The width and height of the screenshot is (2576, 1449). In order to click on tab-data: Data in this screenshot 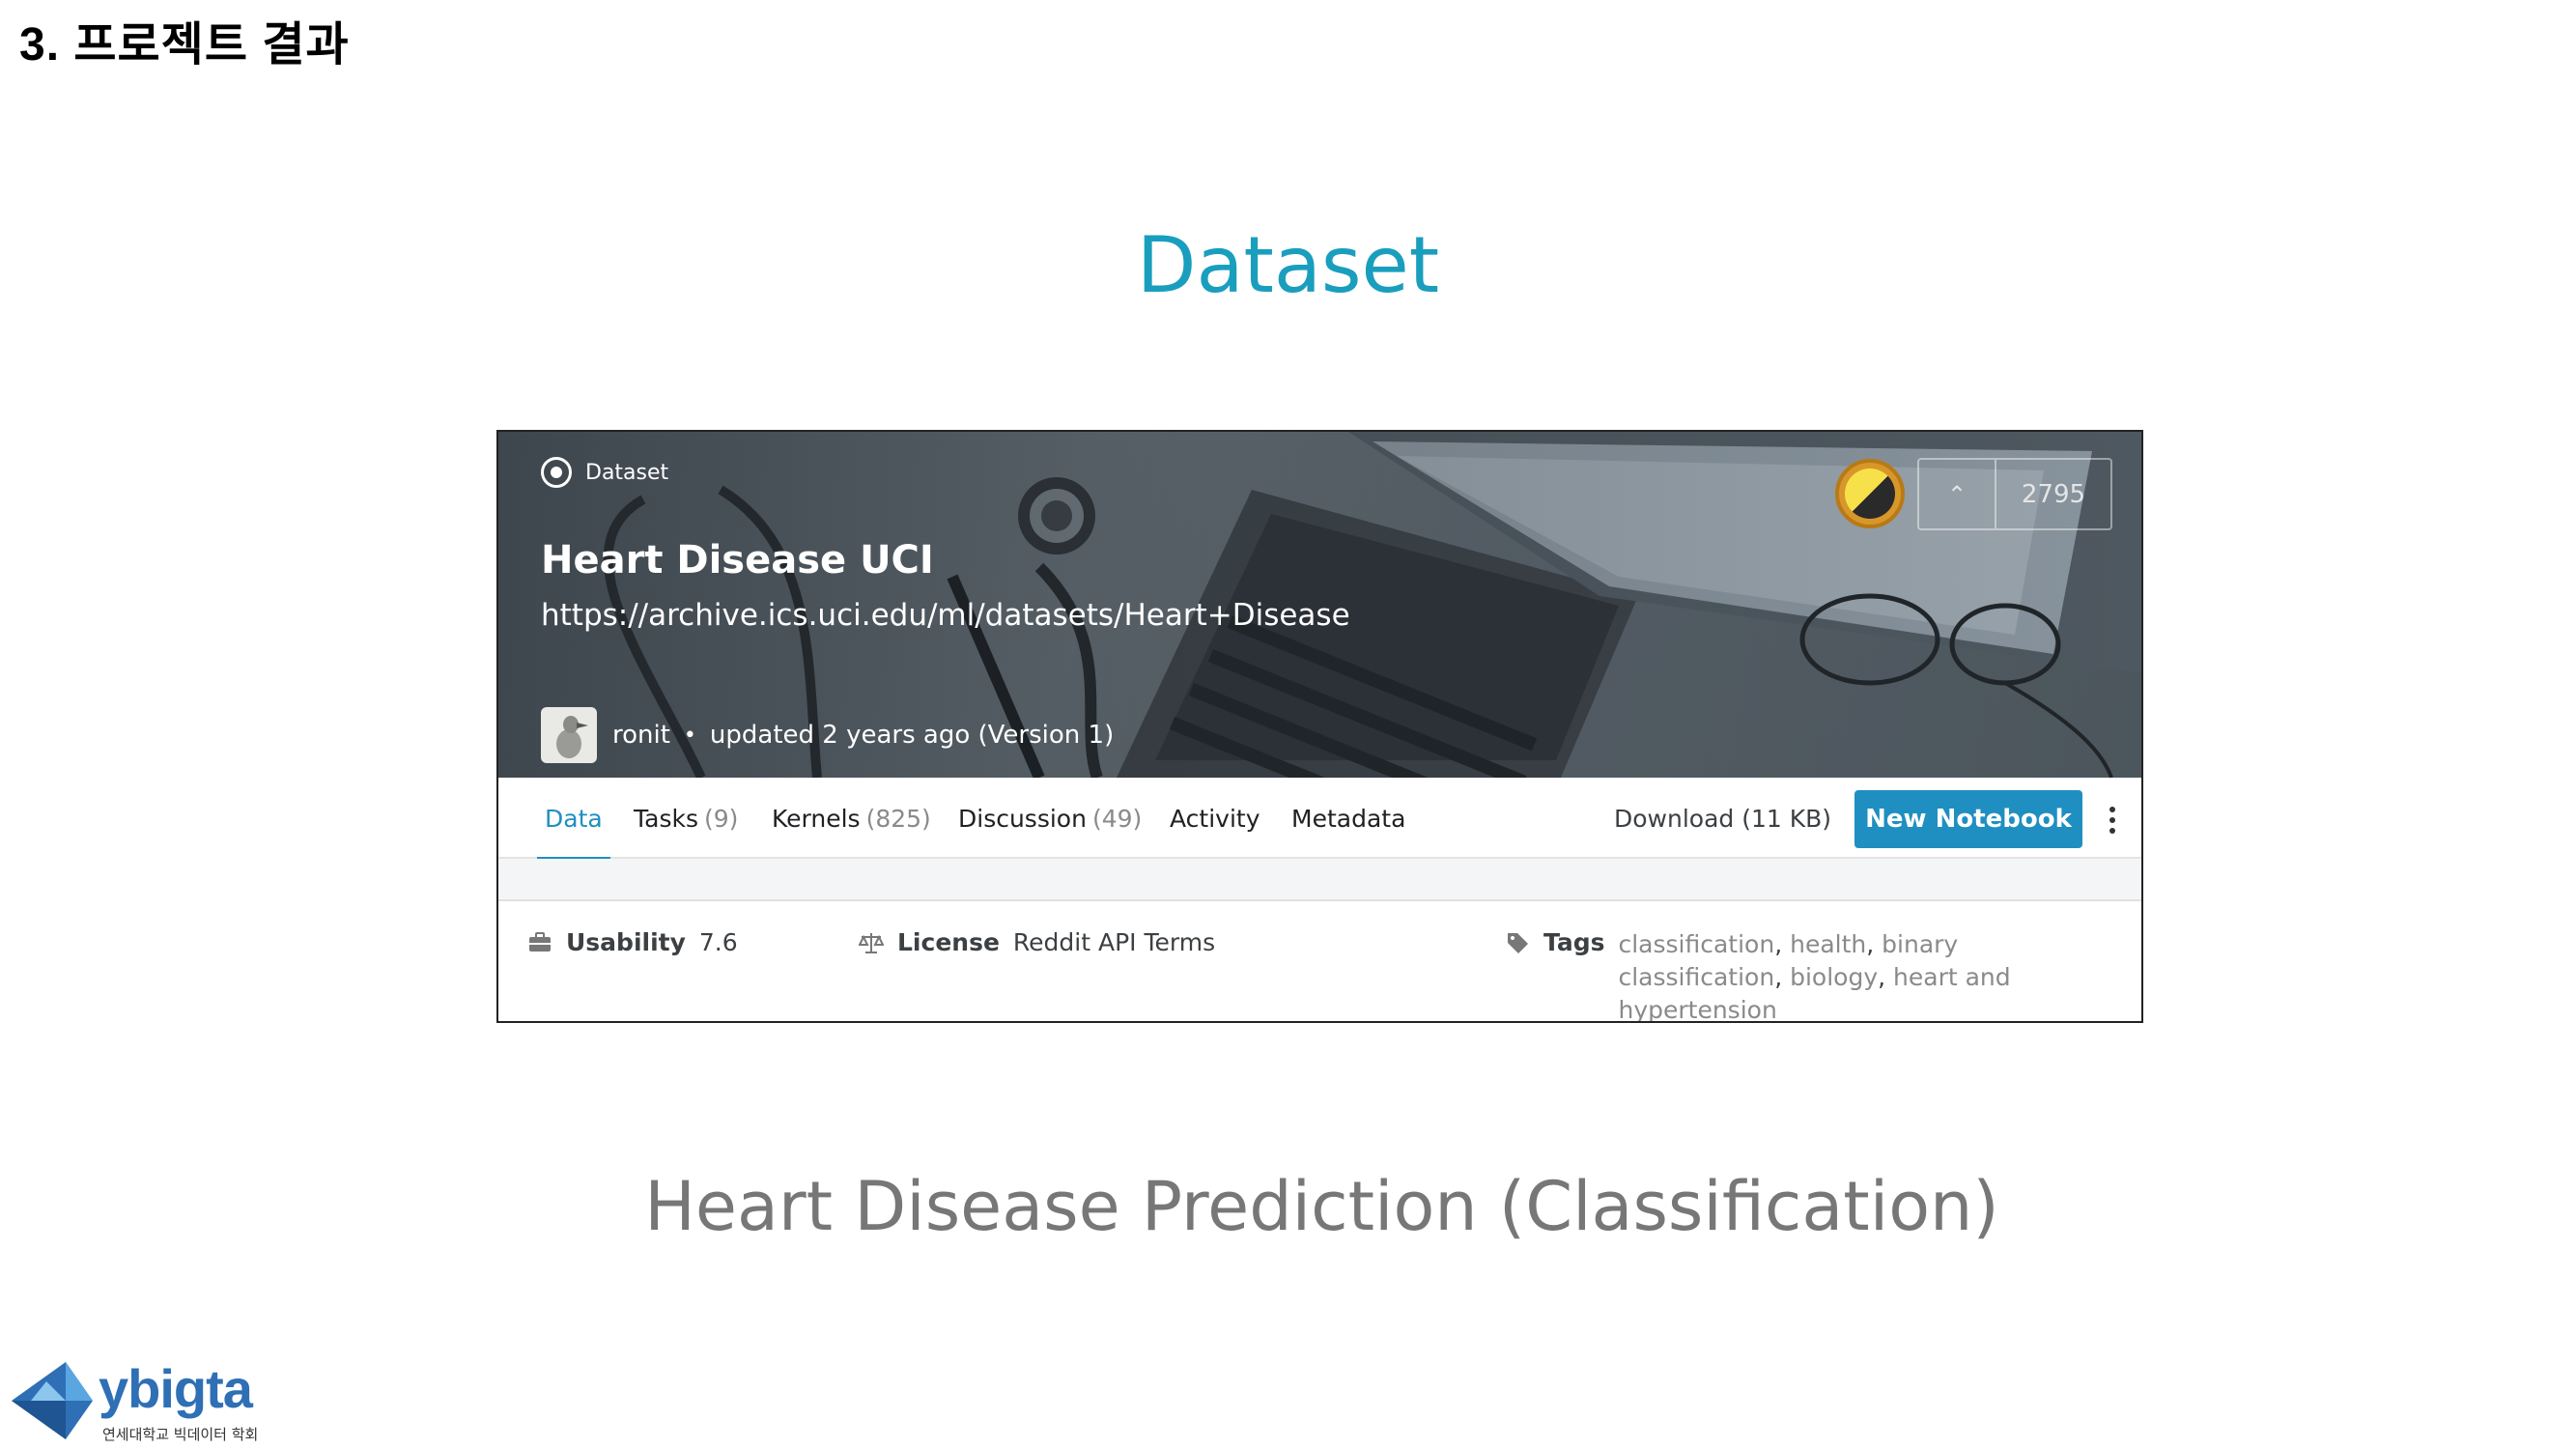, I will do `click(573, 819)`.